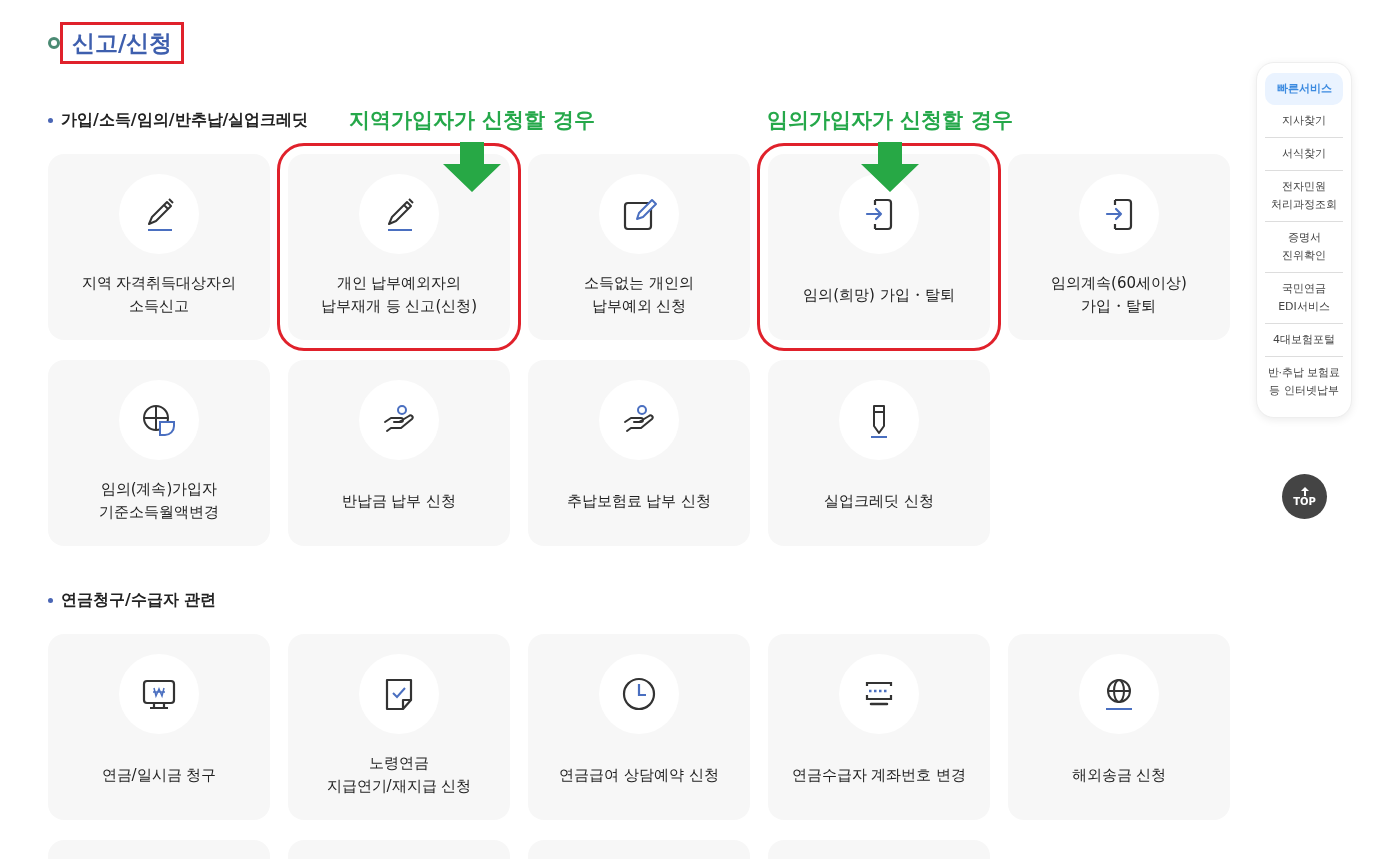 This screenshot has height=859, width=1376. Describe the element at coordinates (159, 247) in the screenshot. I see `service-card: 지역 자격취득대상자의 소득신고` at that location.